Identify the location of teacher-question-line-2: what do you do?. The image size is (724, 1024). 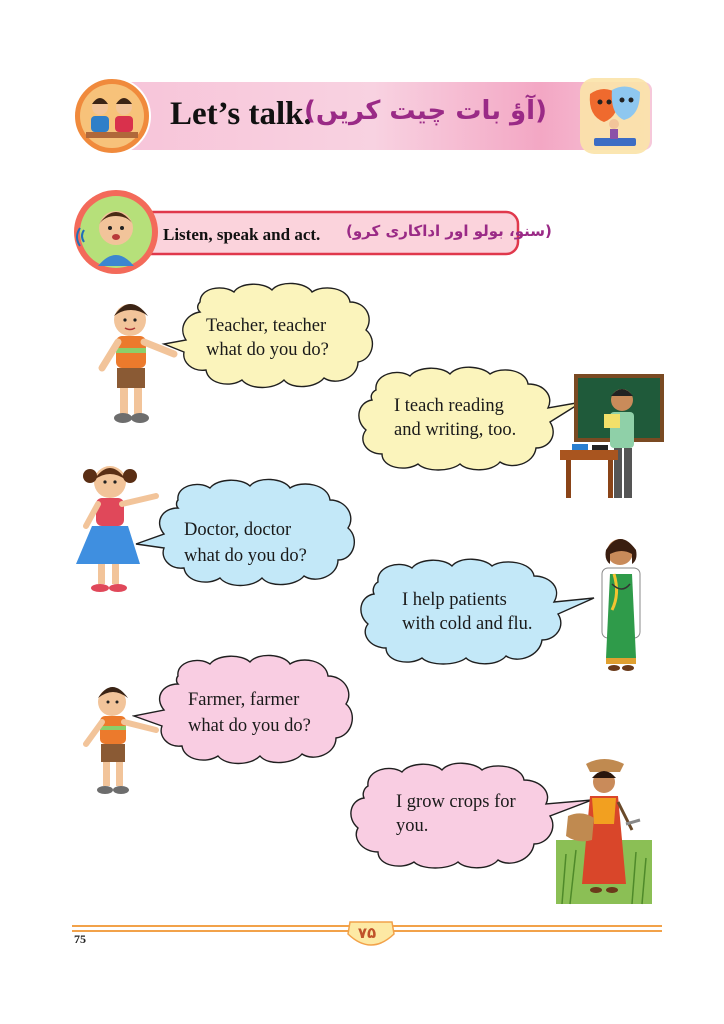
(267, 350).